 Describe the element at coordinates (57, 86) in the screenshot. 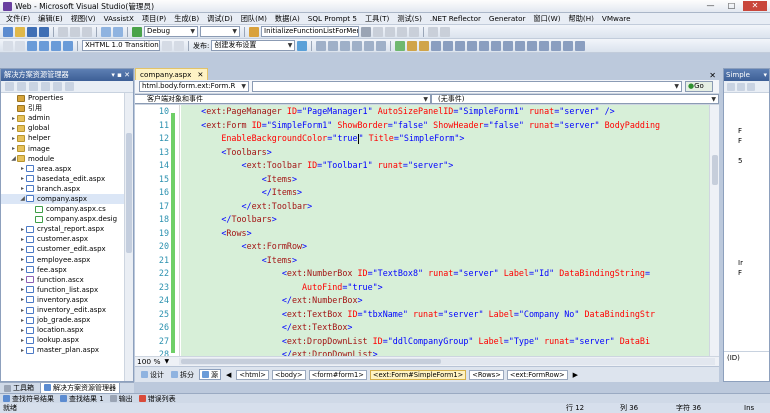

I see `view-designer-icon` at that location.